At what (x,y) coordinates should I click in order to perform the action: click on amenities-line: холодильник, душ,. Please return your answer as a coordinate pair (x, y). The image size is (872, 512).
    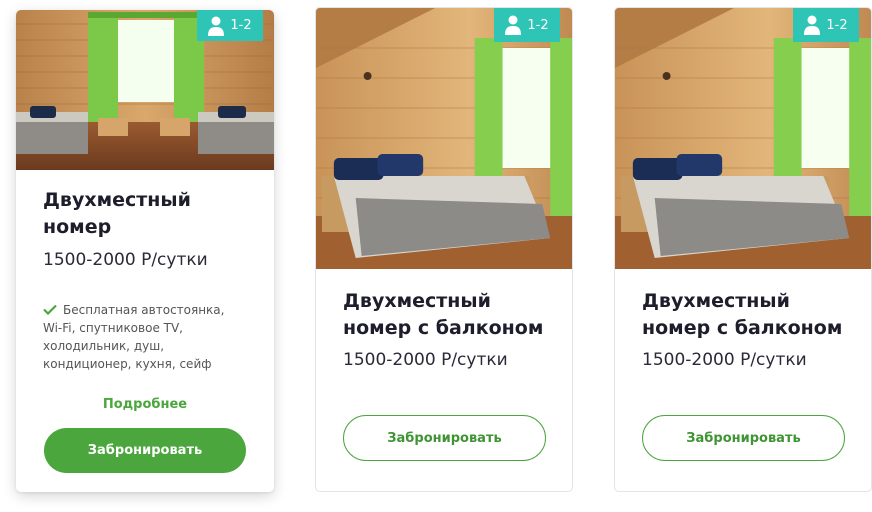
    Looking at the image, I should click on (104, 346).